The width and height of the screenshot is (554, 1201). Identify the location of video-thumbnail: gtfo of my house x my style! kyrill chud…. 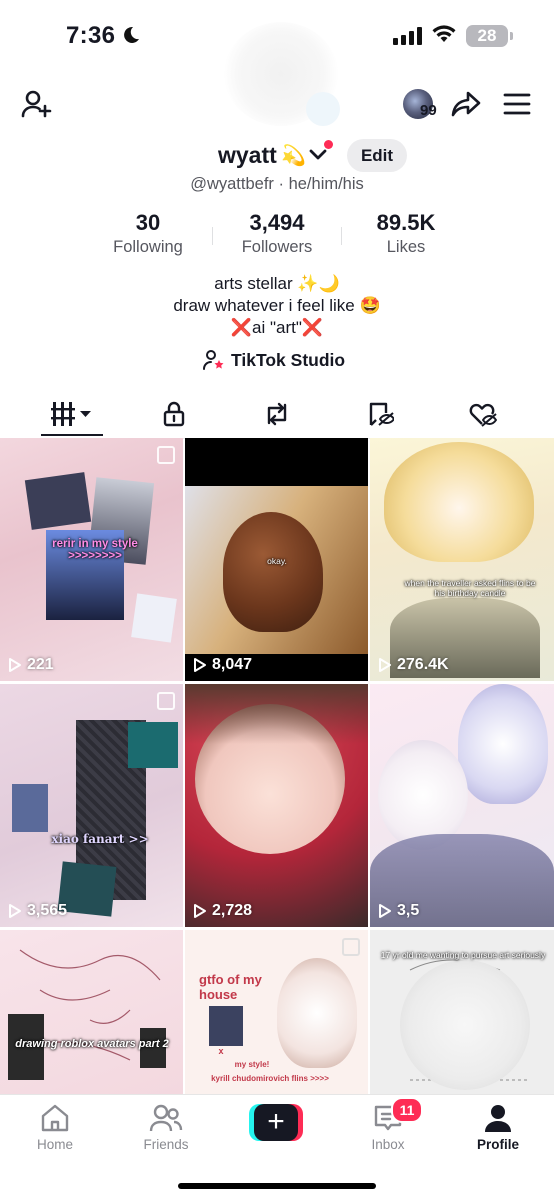
(276, 1012).